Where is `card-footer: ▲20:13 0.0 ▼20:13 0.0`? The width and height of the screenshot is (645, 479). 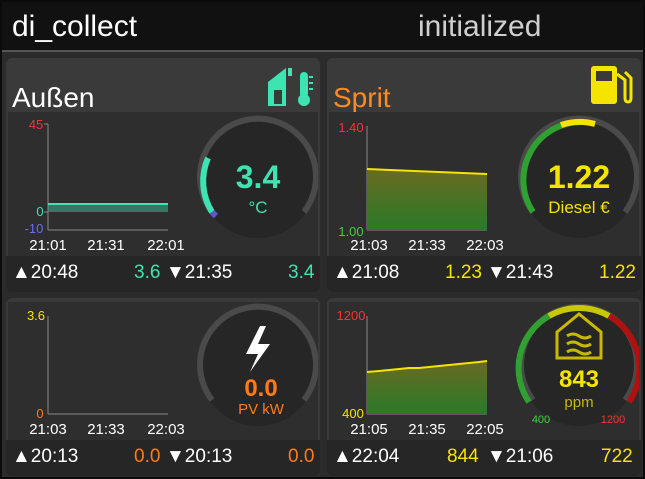 card-footer: ▲20:13 0.0 ▼20:13 0.0 is located at coordinates (163, 458).